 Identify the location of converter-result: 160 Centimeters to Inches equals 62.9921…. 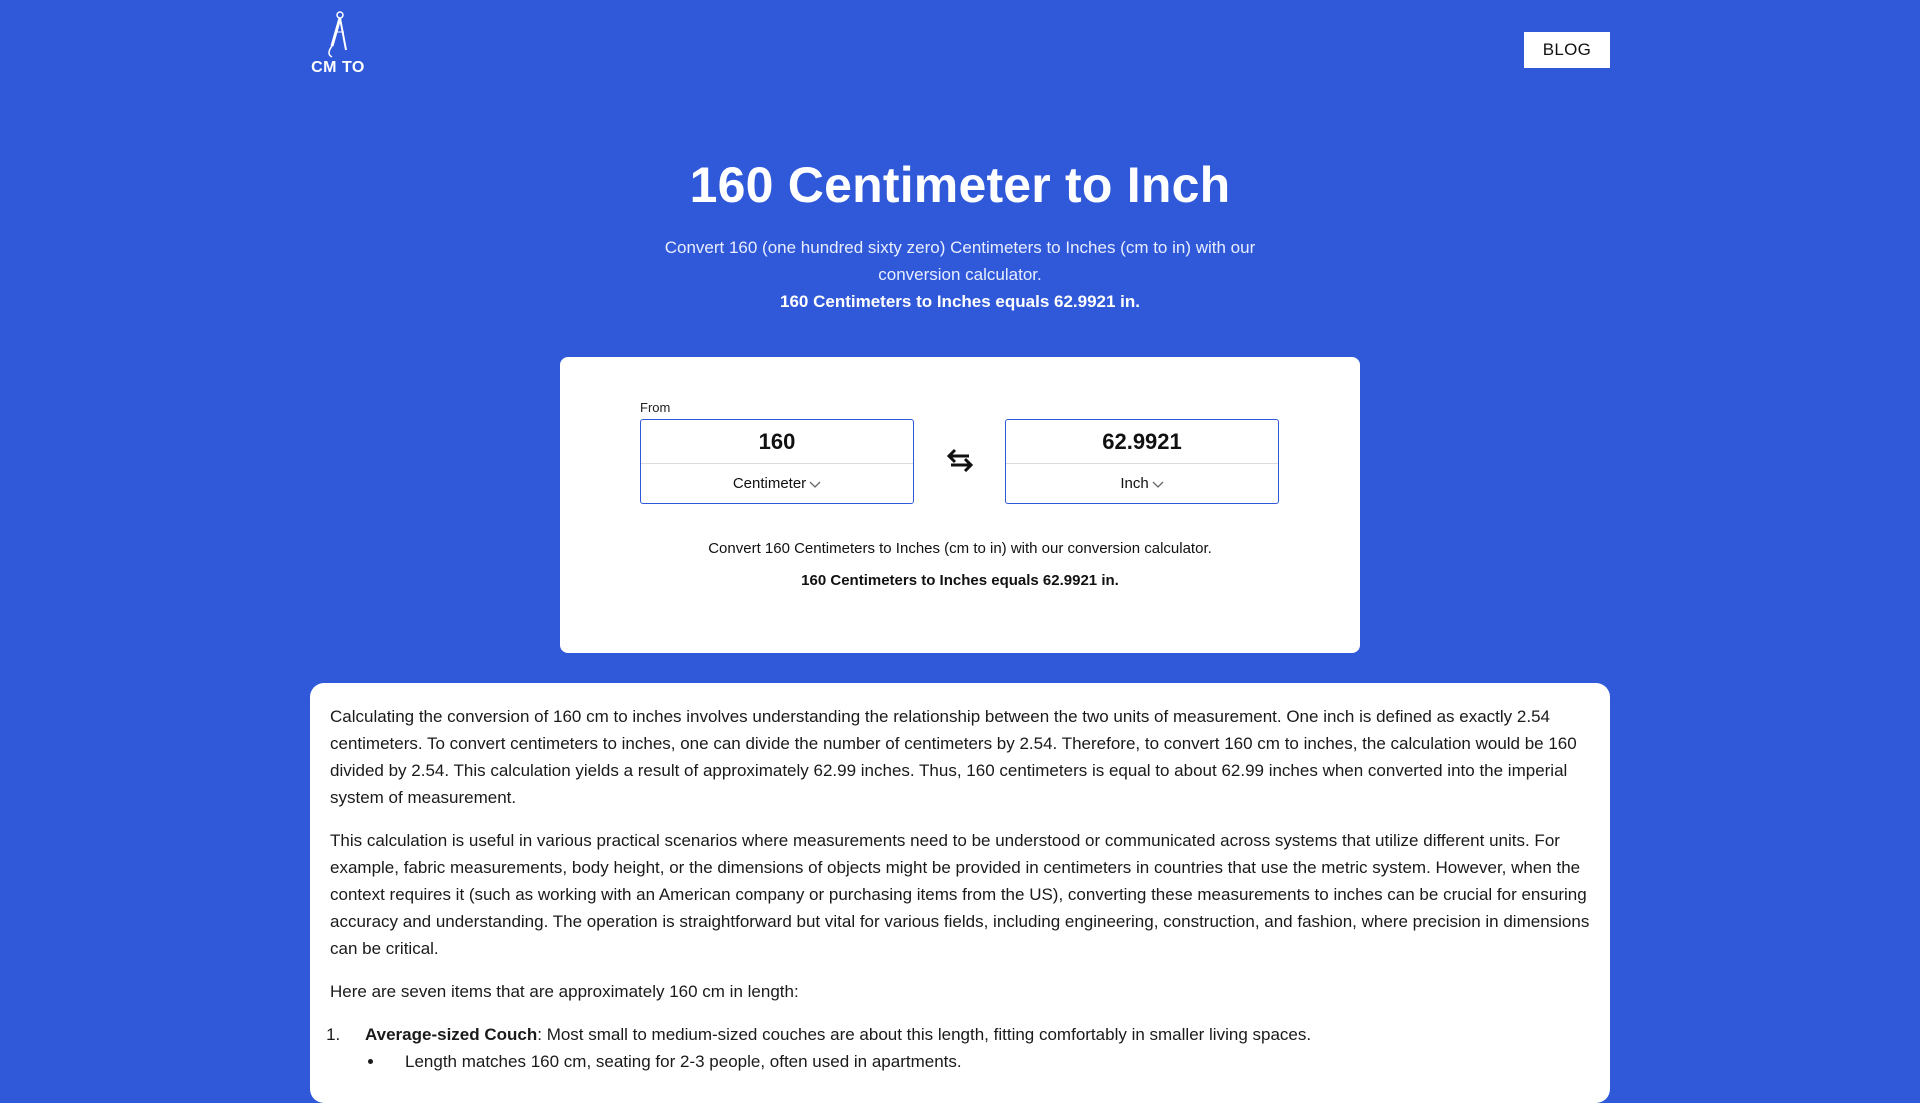
(960, 580).